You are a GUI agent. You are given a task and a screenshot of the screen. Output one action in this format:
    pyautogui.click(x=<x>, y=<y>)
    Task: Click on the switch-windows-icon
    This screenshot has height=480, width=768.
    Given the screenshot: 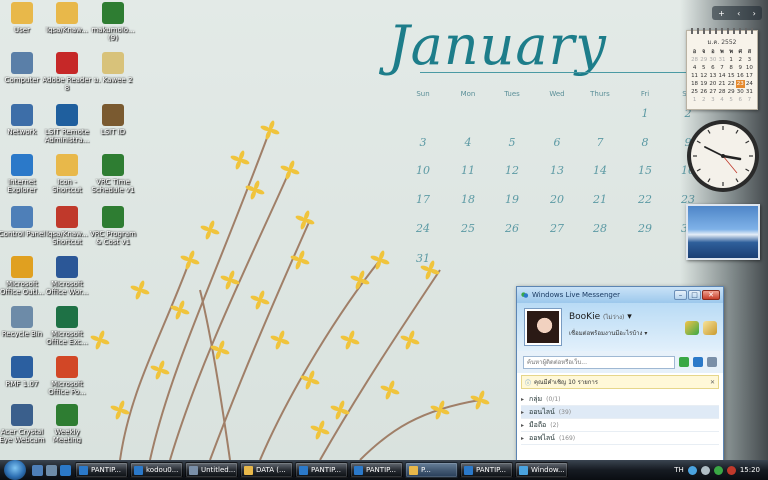 What is the action you would take?
    pyautogui.click(x=51, y=470)
    